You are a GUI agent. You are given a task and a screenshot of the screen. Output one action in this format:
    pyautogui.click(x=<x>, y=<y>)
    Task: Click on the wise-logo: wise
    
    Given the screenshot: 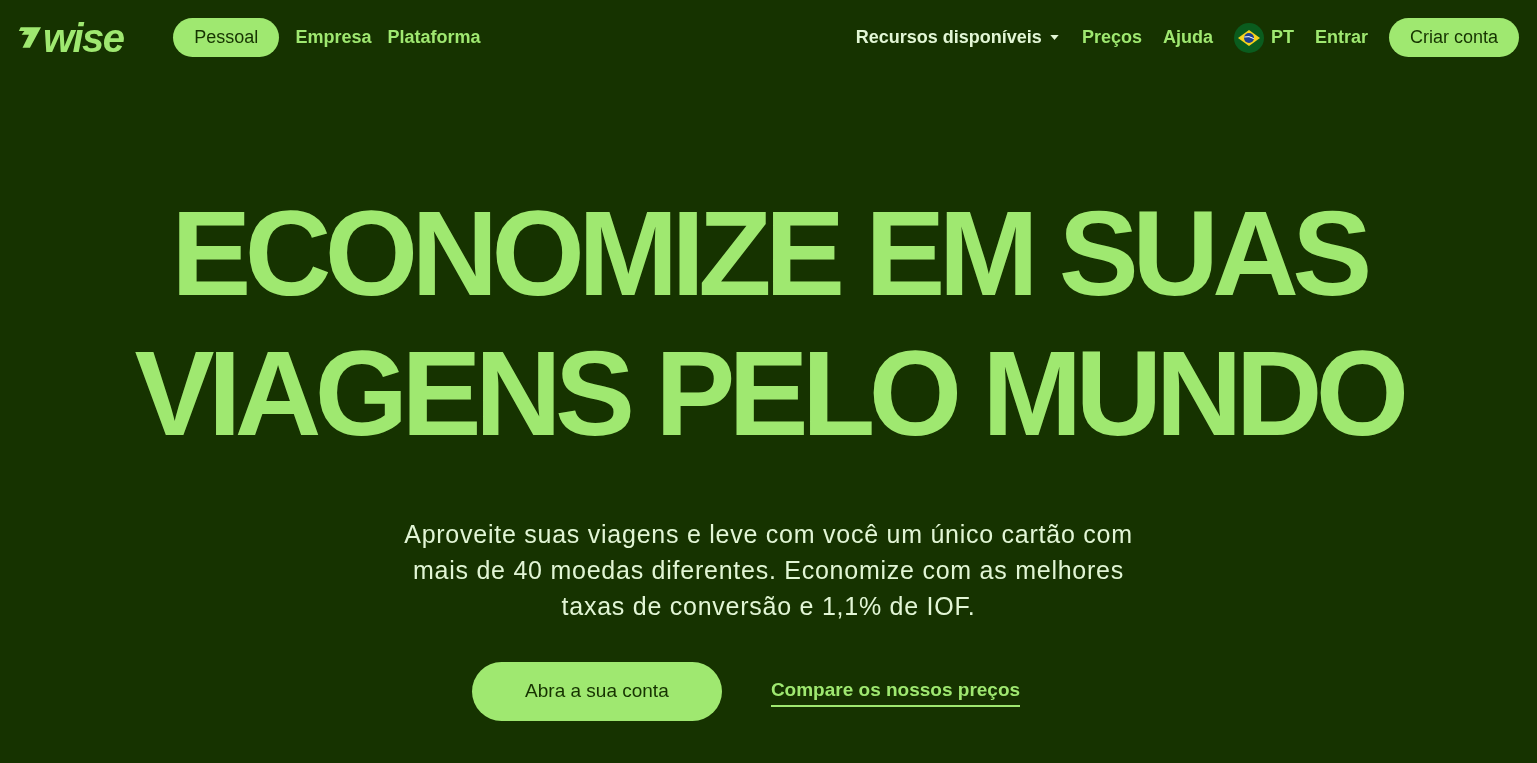 What is the action you would take?
    pyautogui.click(x=70, y=37)
    